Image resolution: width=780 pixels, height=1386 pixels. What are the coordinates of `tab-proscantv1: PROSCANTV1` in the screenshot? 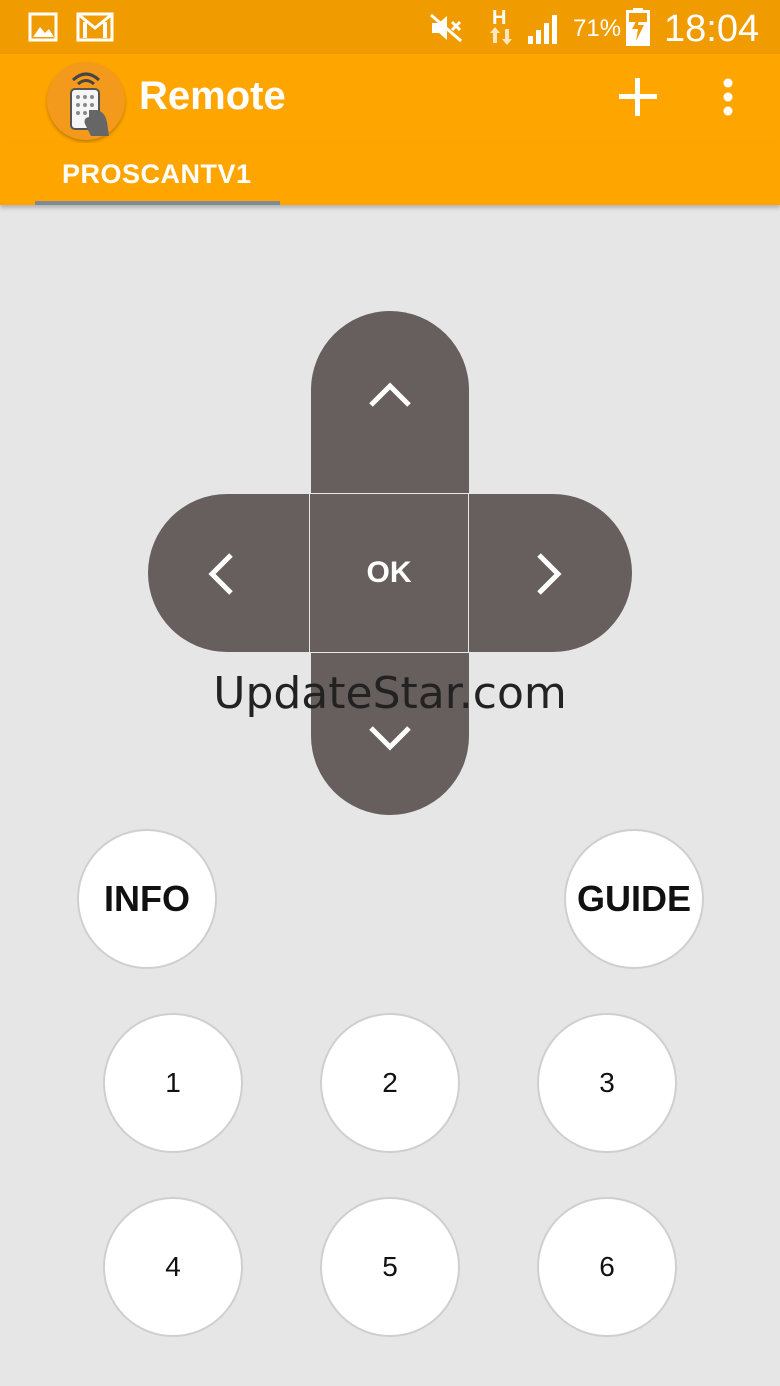 It's located at (157, 174).